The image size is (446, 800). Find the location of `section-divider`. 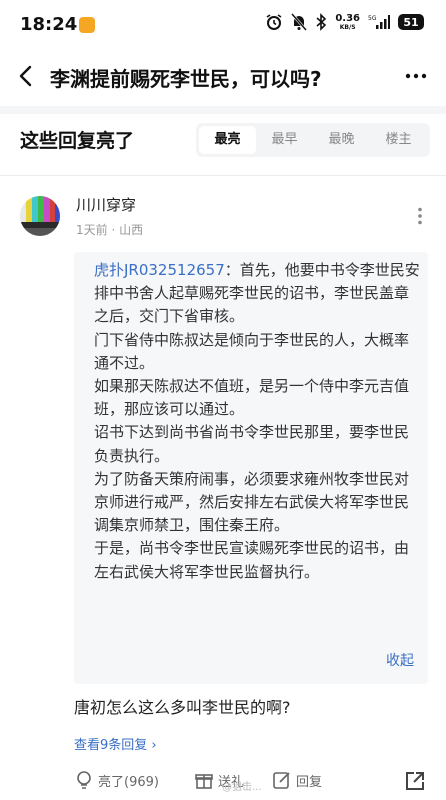

section-divider is located at coordinates (223, 110).